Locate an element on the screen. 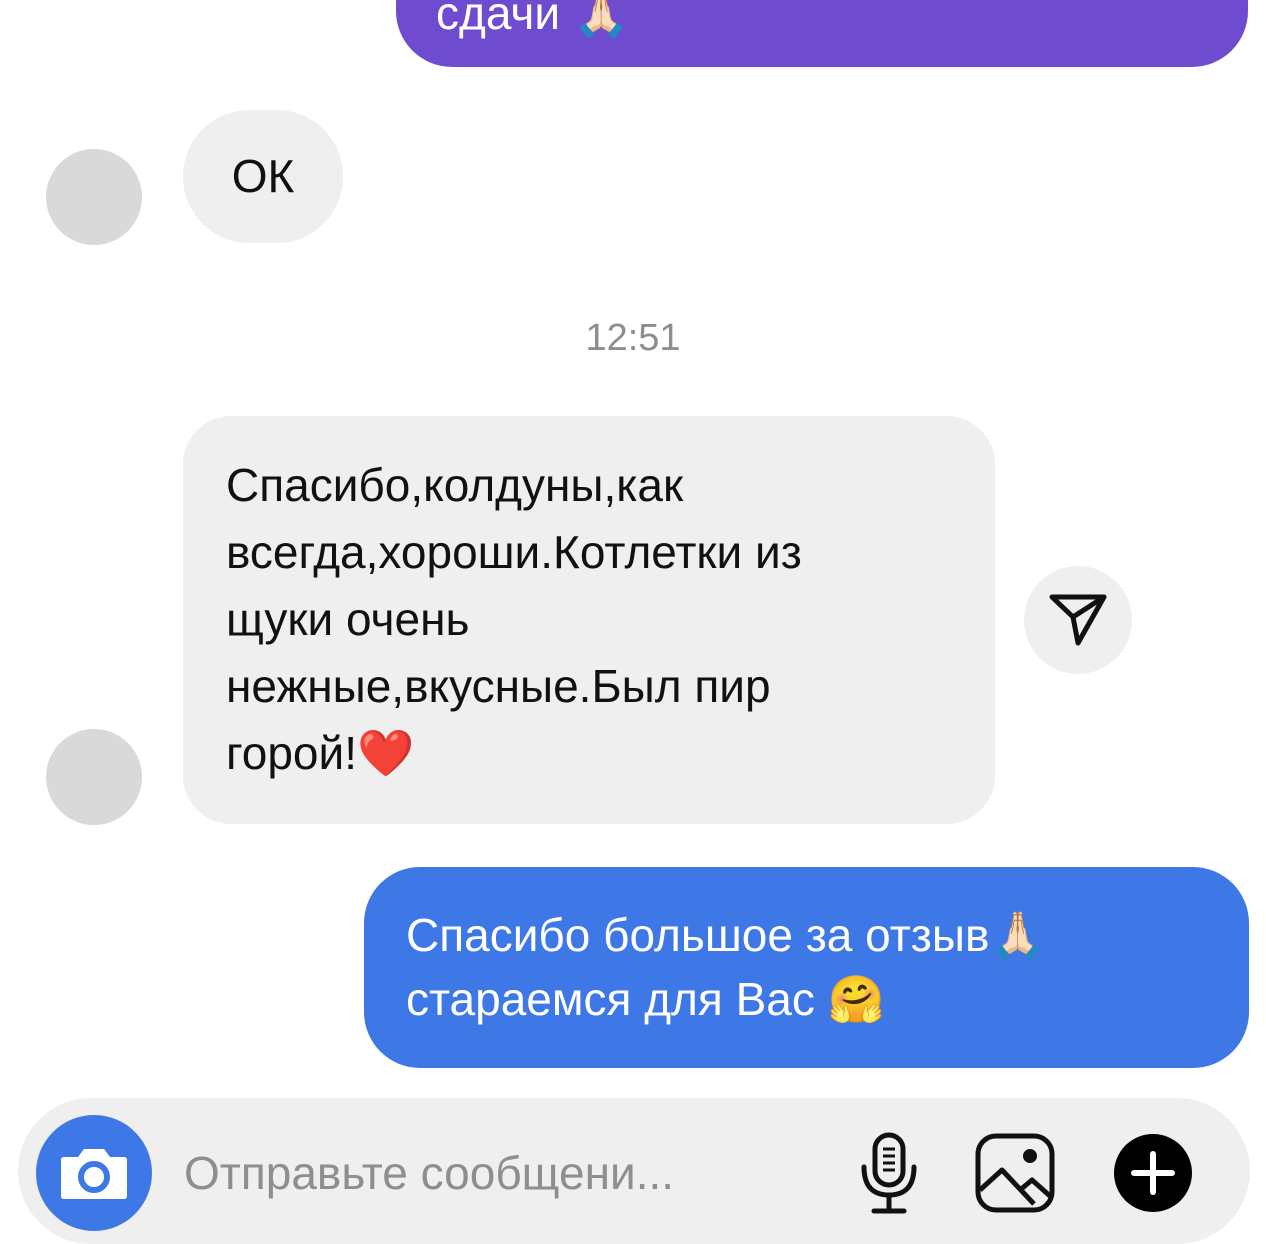  message-line: горой!❤️ is located at coordinates (320, 753).